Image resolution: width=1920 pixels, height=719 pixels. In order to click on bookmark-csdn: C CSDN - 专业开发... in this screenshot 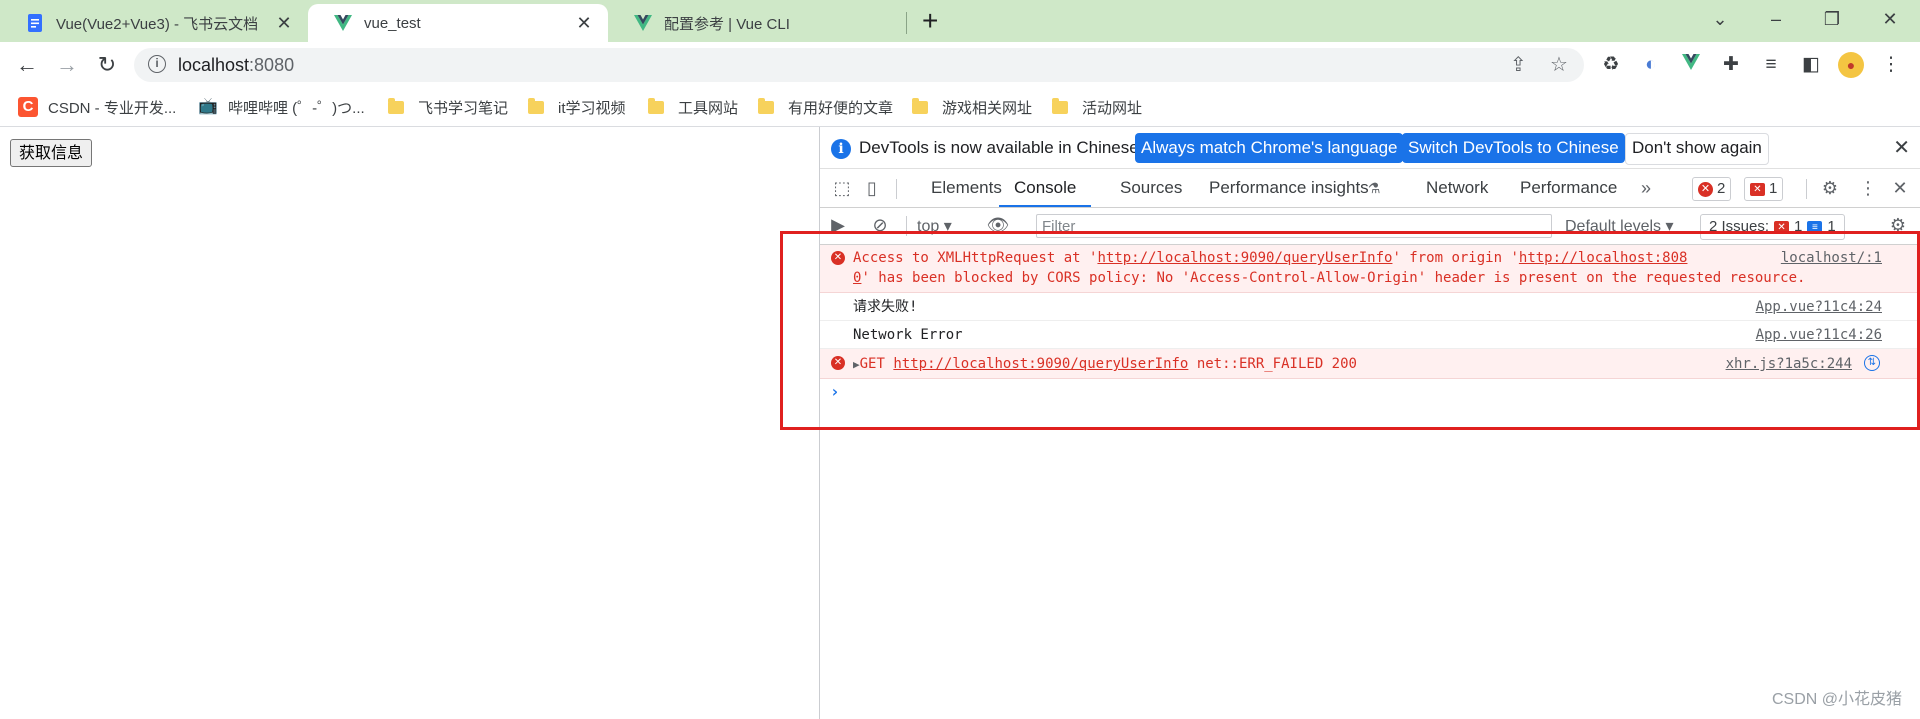, I will do `click(97, 107)`.